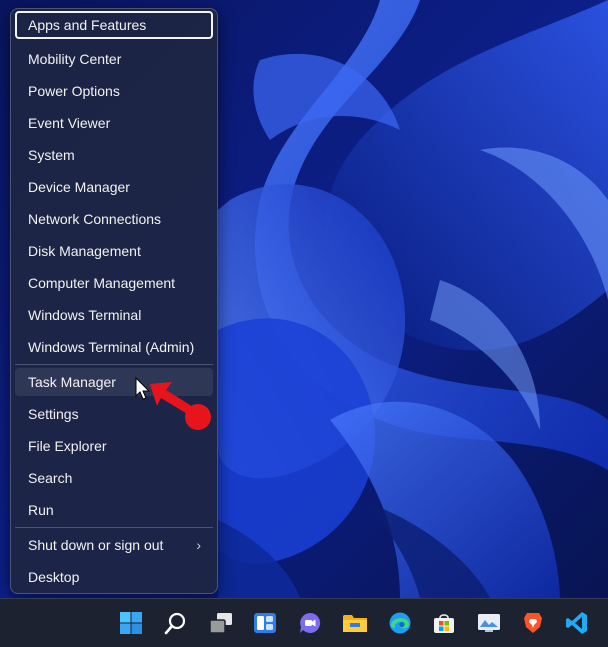 This screenshot has width=608, height=647. Describe the element at coordinates (114, 155) in the screenshot. I see `menu-item-system: System` at that location.